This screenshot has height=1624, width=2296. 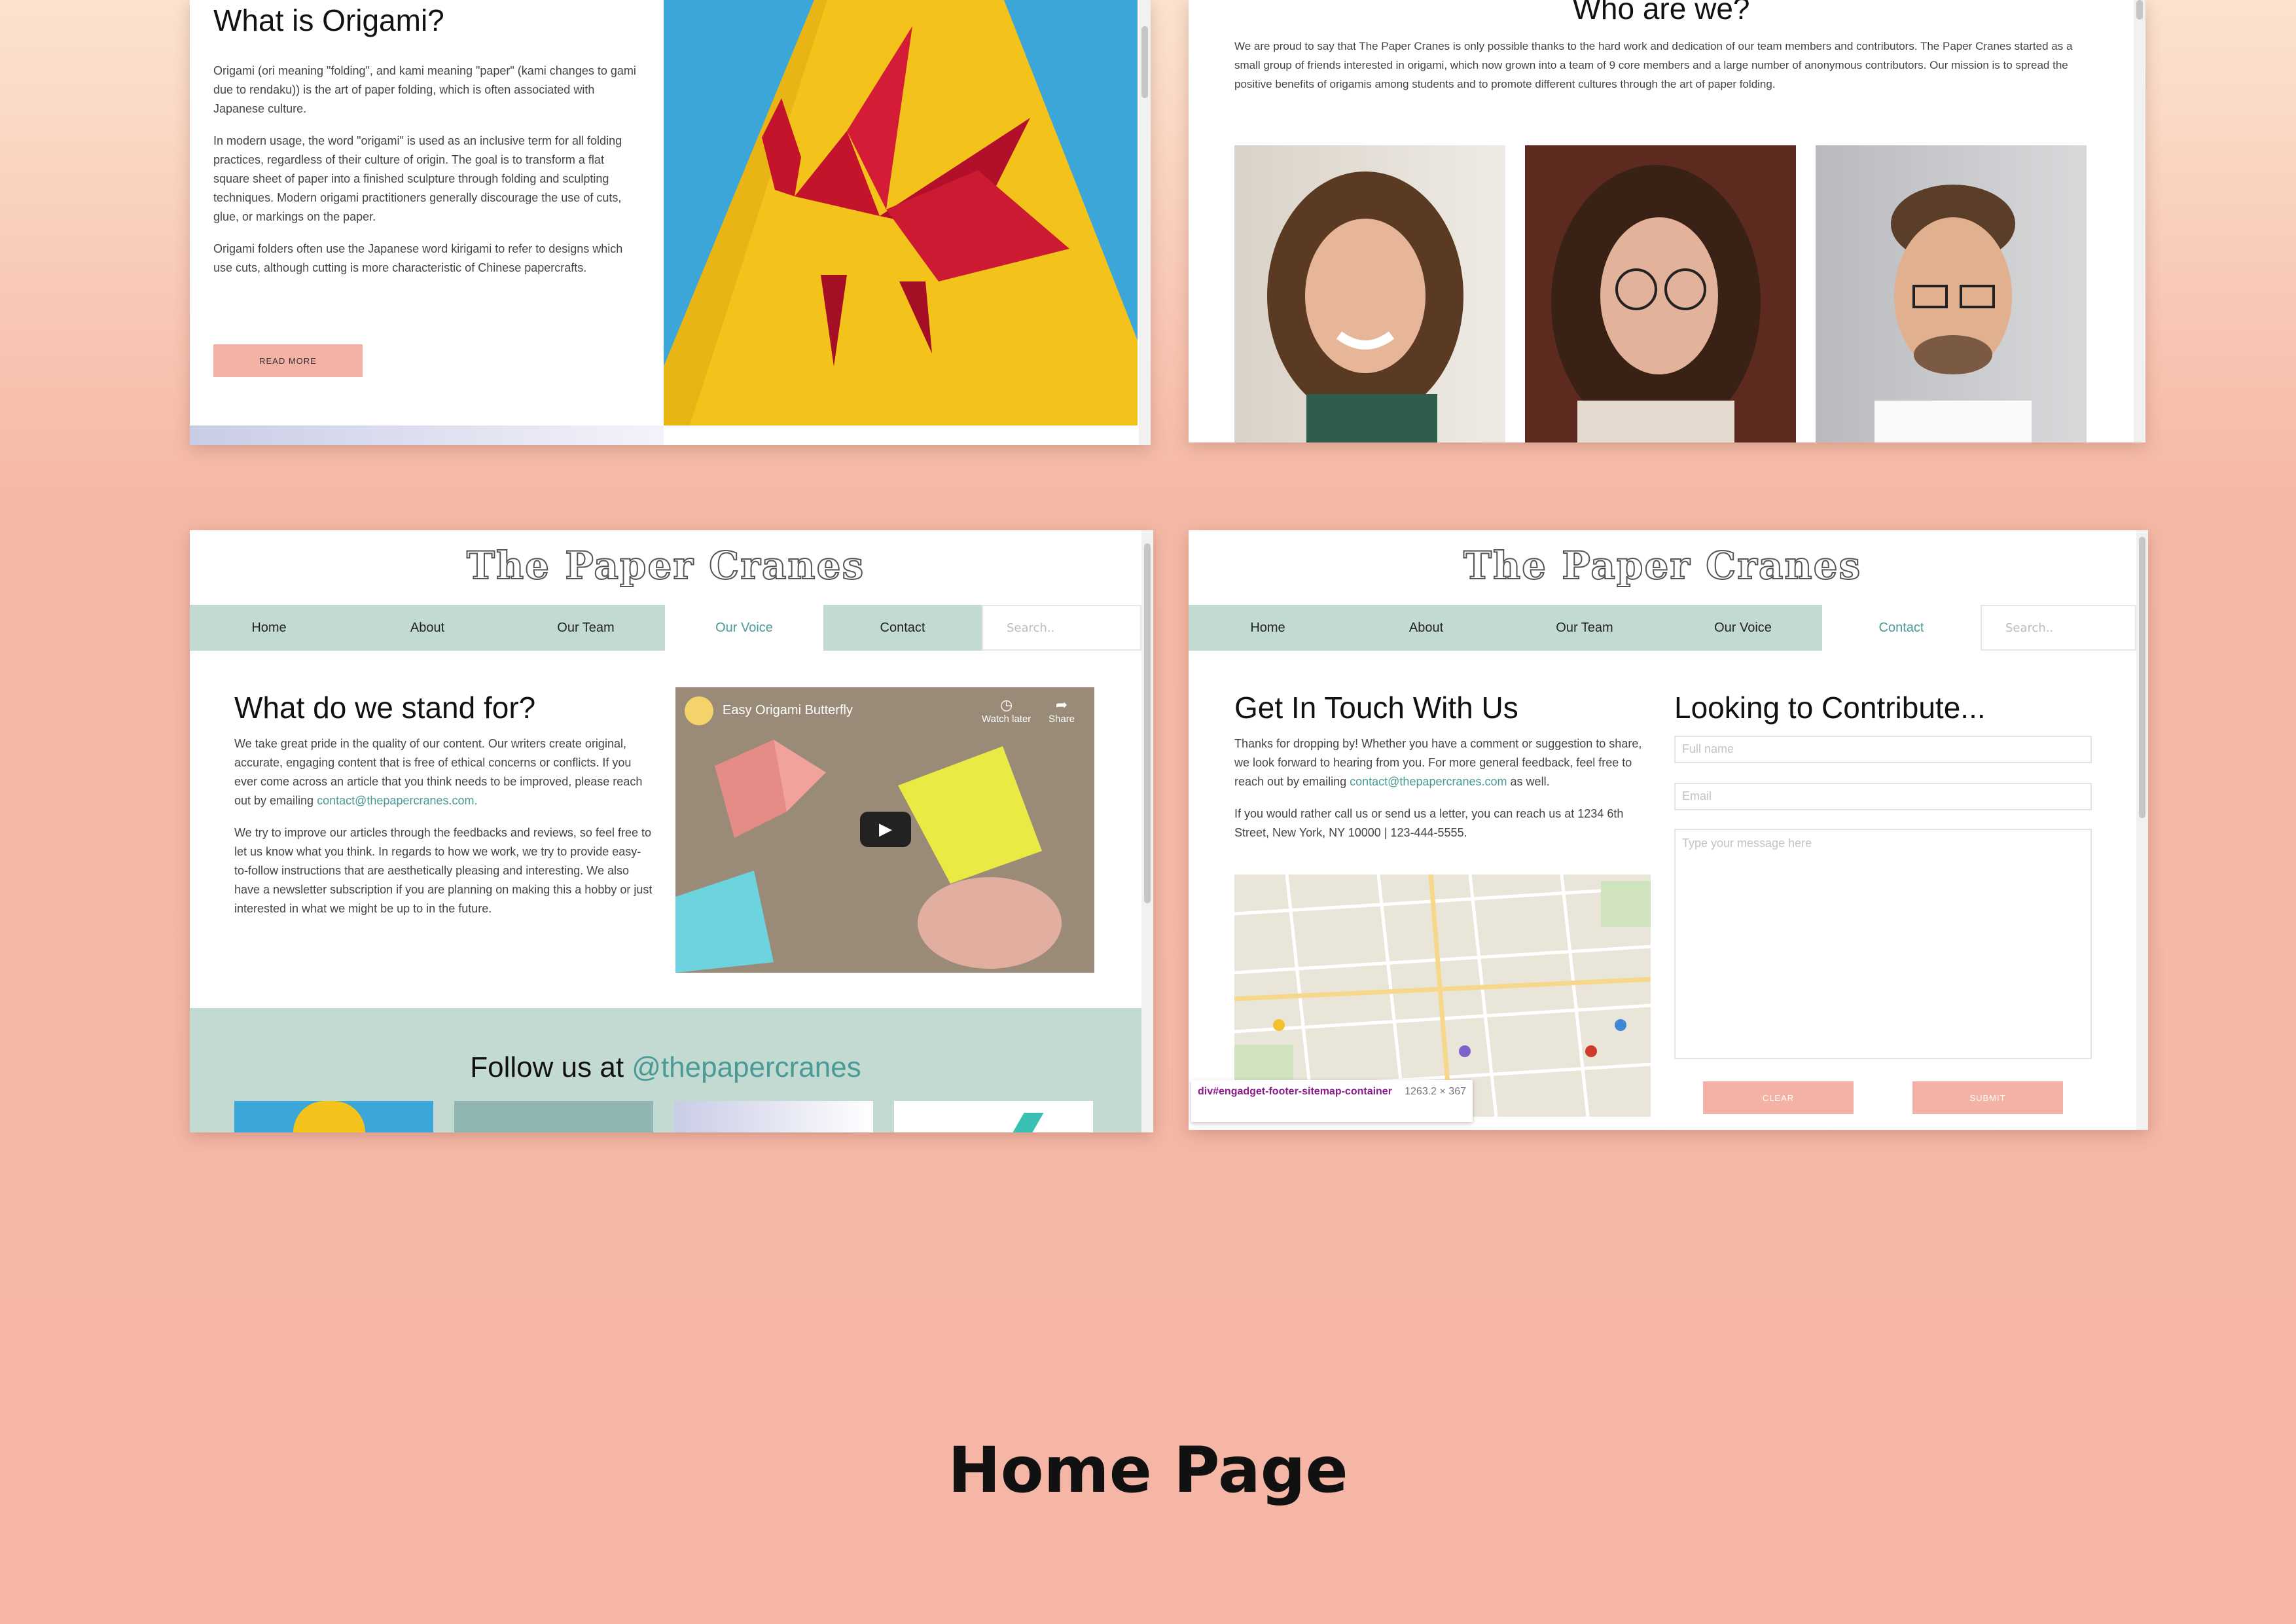 I want to click on page-caption: Home Page, so click(x=1148, y=1470).